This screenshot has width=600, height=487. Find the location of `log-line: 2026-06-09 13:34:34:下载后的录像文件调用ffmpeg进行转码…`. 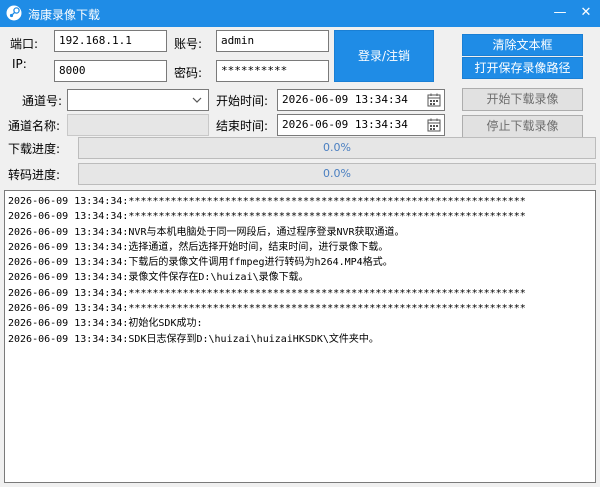

log-line: 2026-06-09 13:34:34:下载后的录像文件调用ffmpeg进行转码… is located at coordinates (200, 263).